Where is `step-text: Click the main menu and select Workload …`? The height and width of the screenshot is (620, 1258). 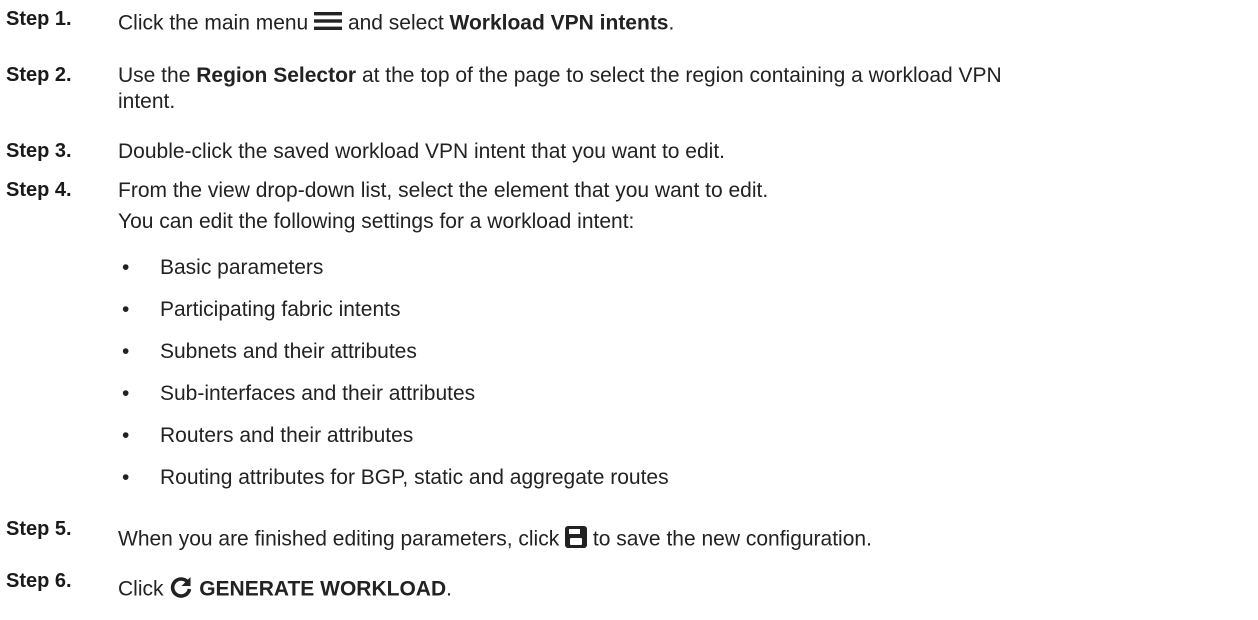
step-text: Click the main menu and select Workload … is located at coordinates (396, 24).